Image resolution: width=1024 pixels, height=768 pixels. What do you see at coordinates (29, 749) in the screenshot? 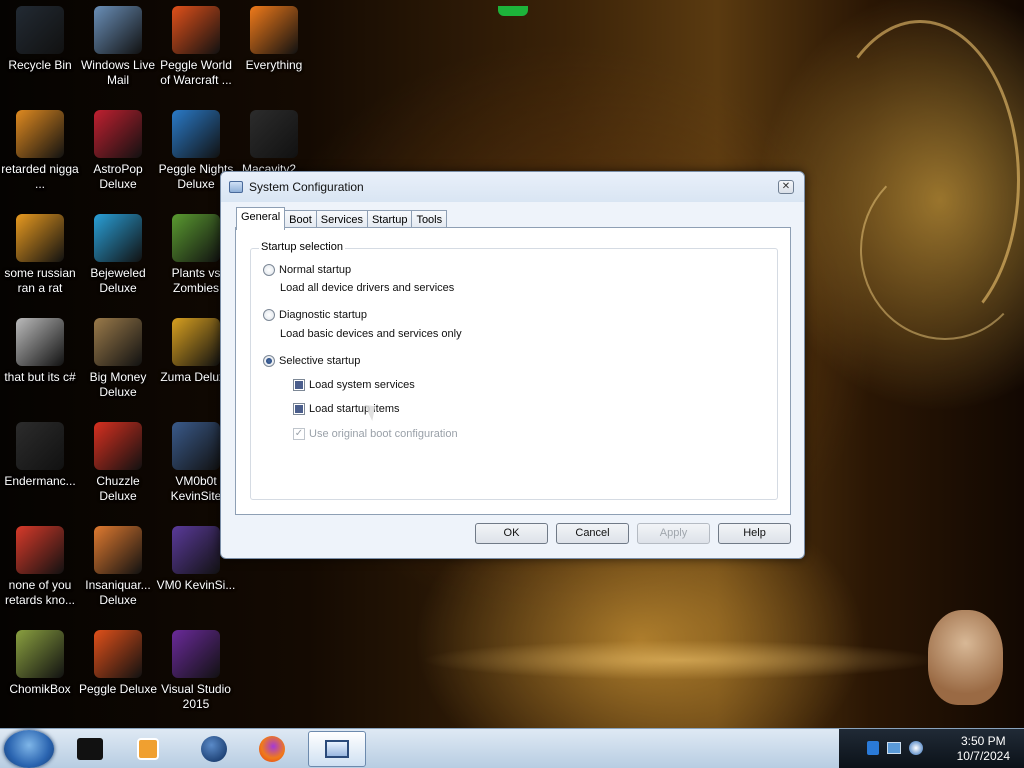
I see `start-button` at bounding box center [29, 749].